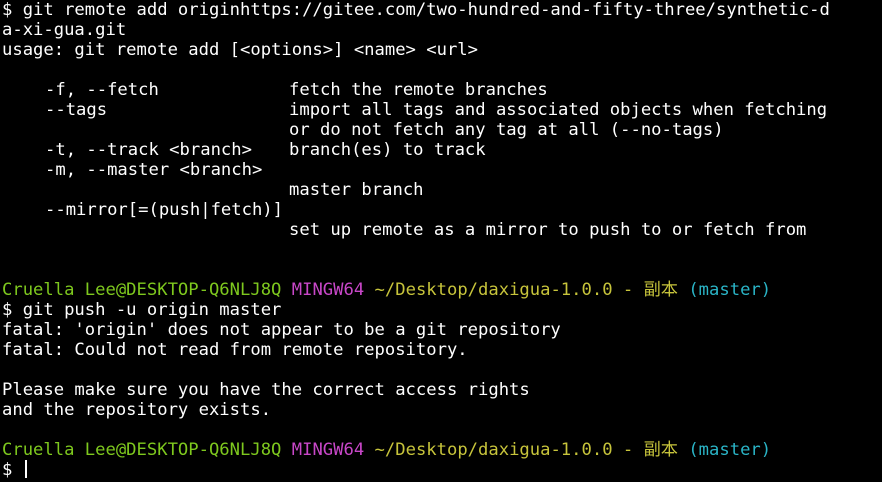 This screenshot has height=482, width=882. What do you see at coordinates (442, 470) in the screenshot?
I see `command-input-line: $` at bounding box center [442, 470].